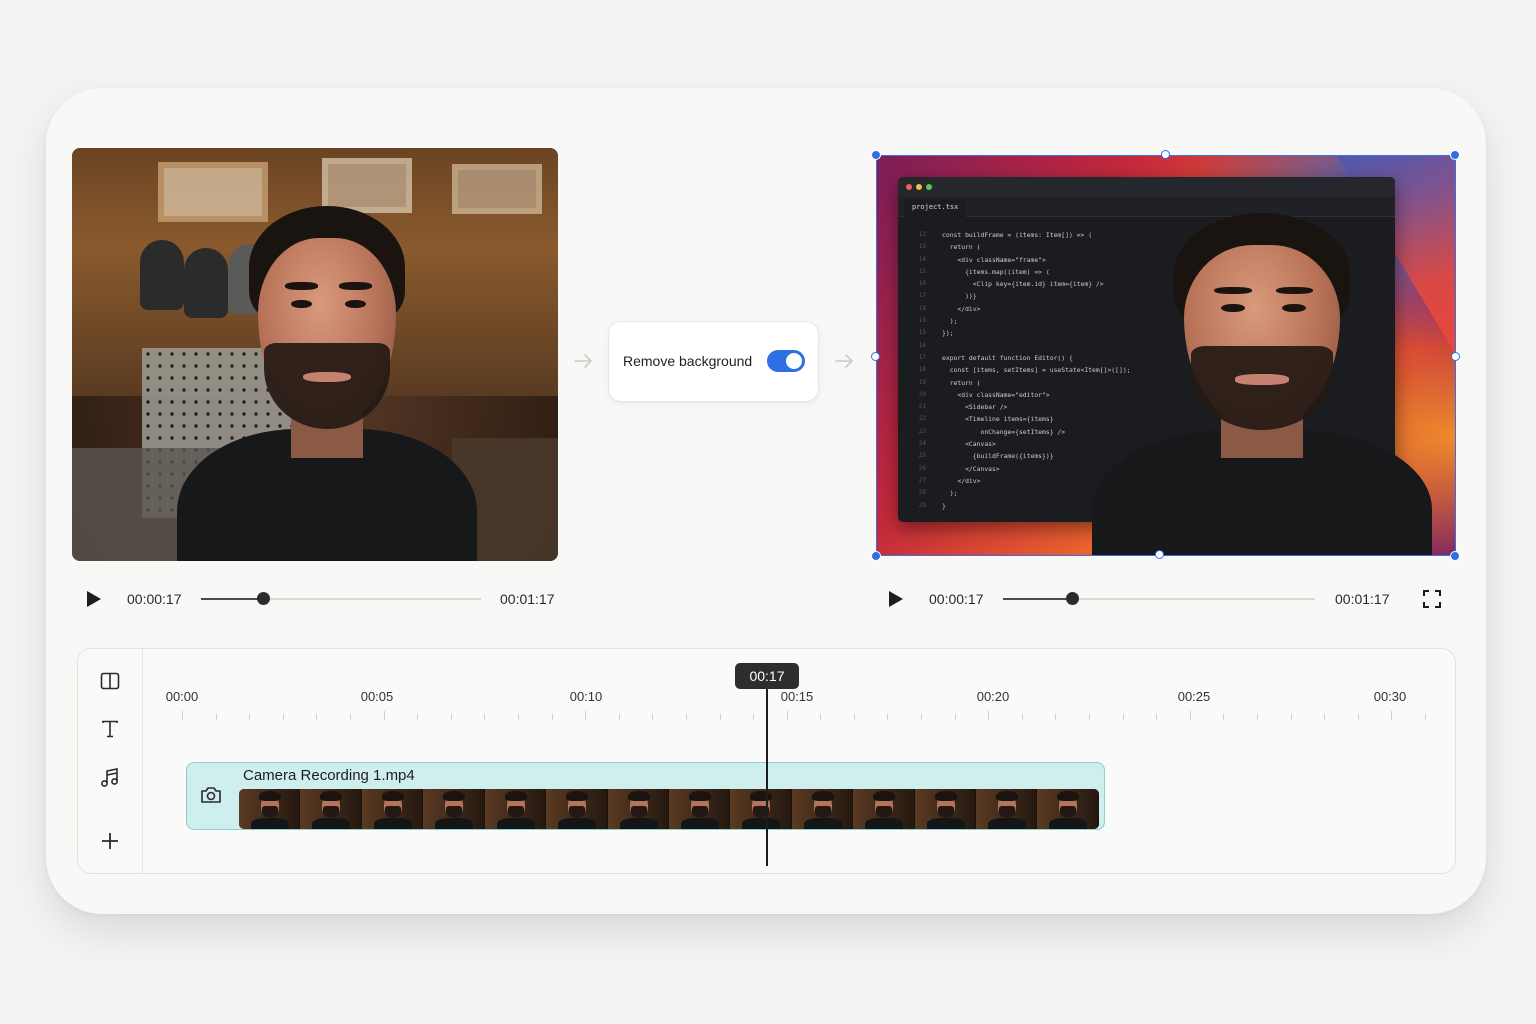  I want to click on add-track-button, so click(110, 841).